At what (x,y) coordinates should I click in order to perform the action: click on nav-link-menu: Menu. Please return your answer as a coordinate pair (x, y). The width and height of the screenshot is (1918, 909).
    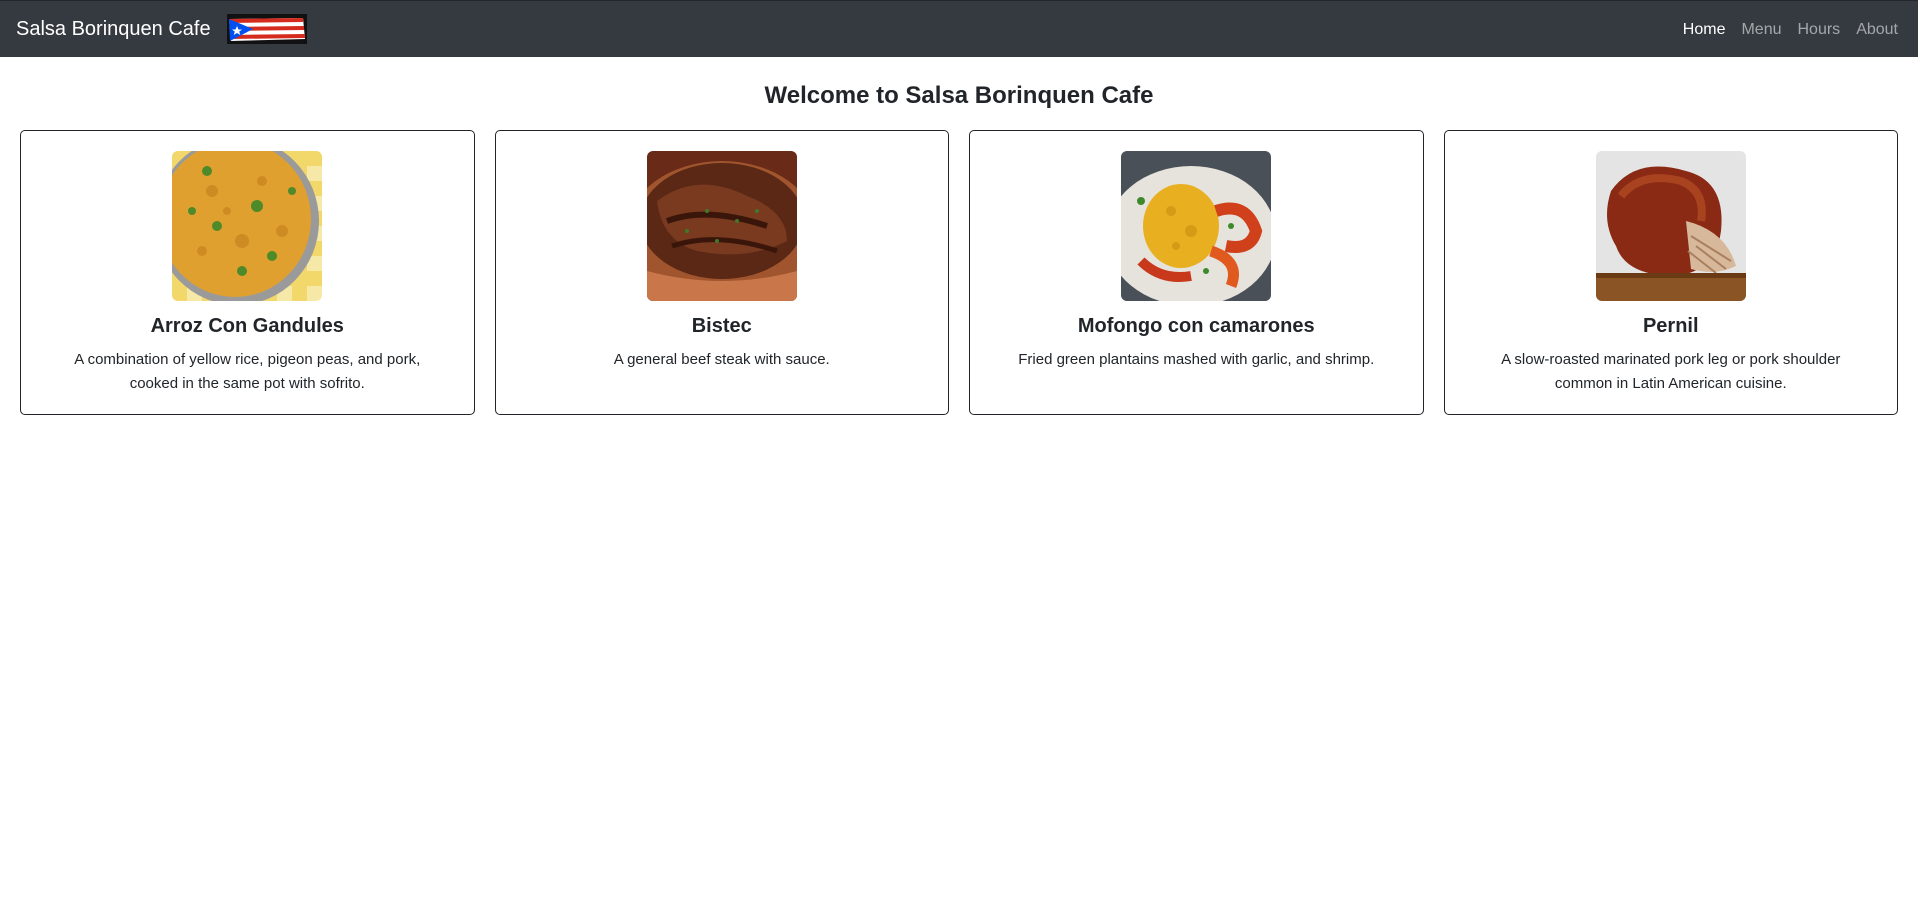
    Looking at the image, I should click on (1761, 30).